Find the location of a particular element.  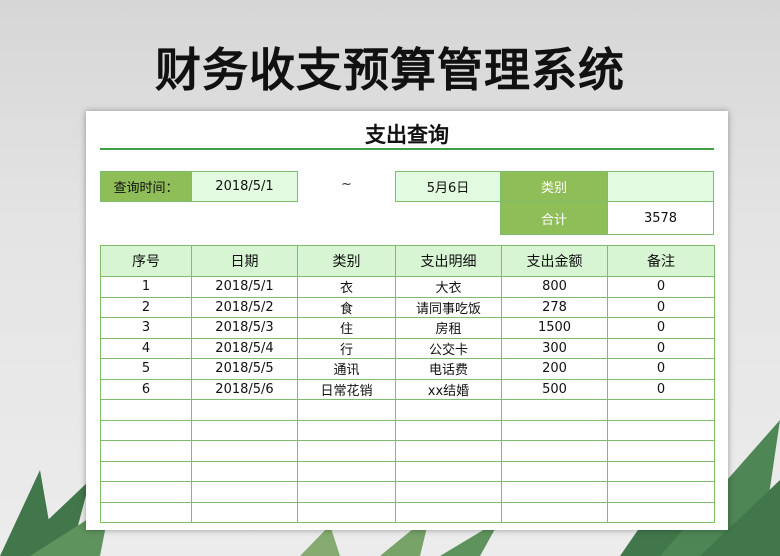

total-label: 合计 is located at coordinates (554, 218).